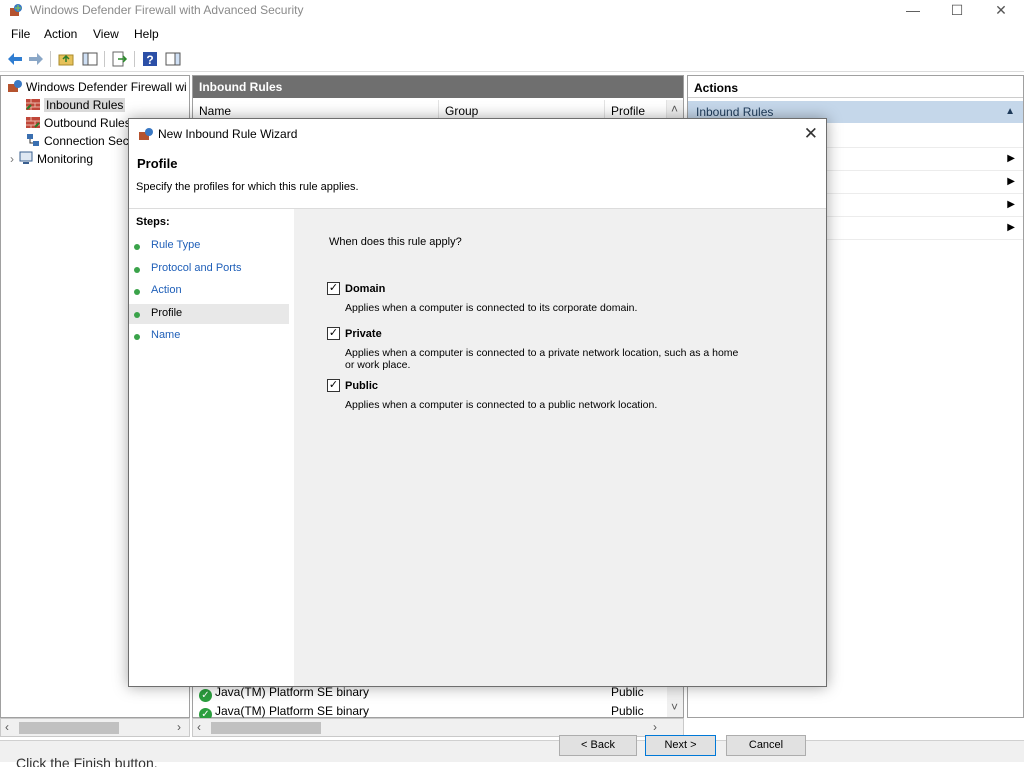 This screenshot has width=1024, height=767. What do you see at coordinates (90, 59) in the screenshot?
I see `show-hide-tree-icon` at bounding box center [90, 59].